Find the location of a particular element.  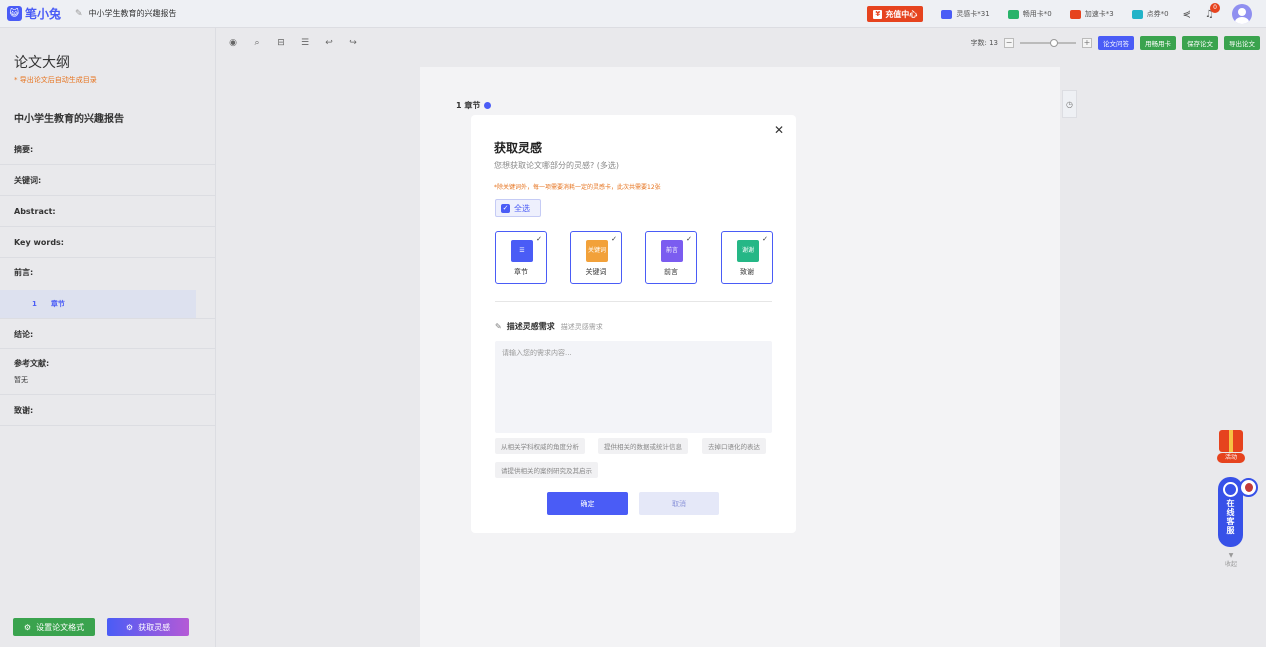

service-agent-avatar is located at coordinates (1248, 487).